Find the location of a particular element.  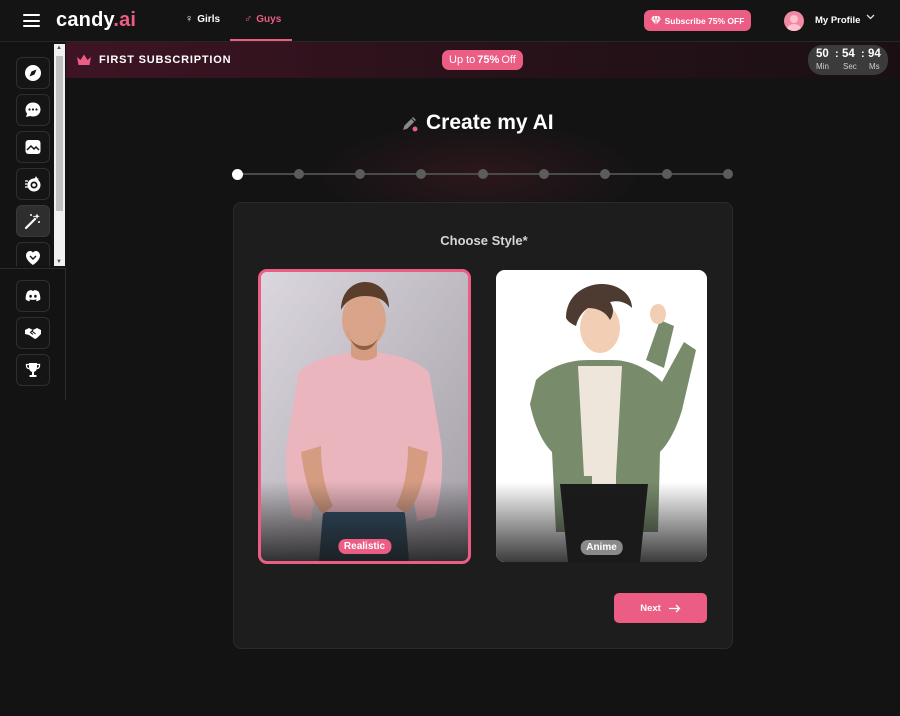

tab-girls: ♀ Girls is located at coordinates (202, 19).